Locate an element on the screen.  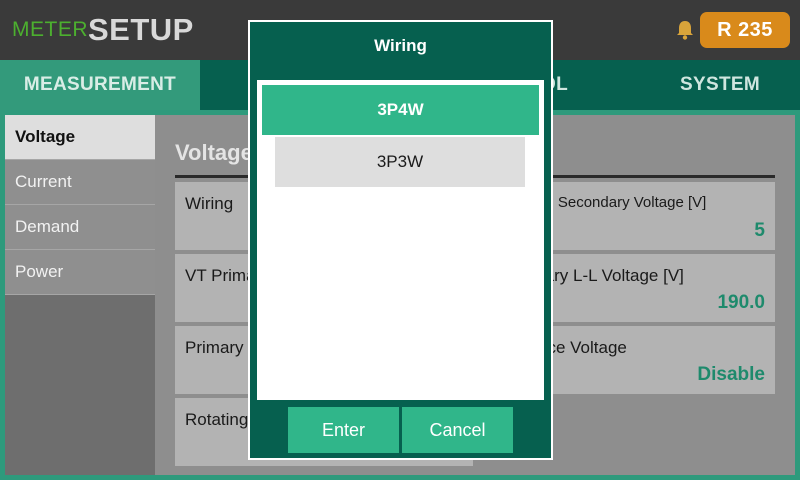
option-3p4w: 3P4W is located at coordinates (400, 110).